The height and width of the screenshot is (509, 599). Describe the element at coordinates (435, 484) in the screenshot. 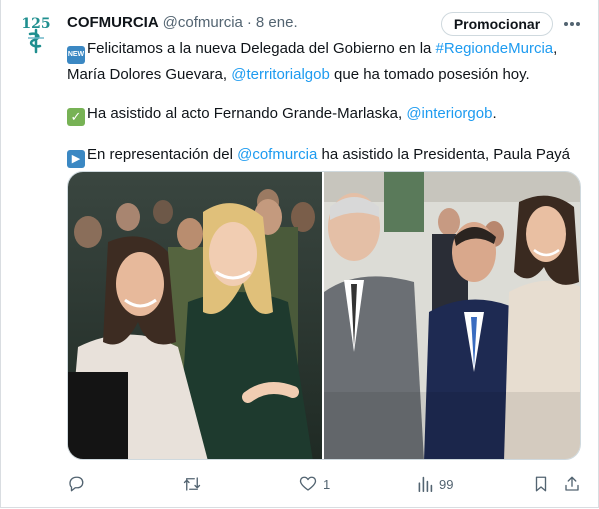

I see `views-button: 99` at that location.